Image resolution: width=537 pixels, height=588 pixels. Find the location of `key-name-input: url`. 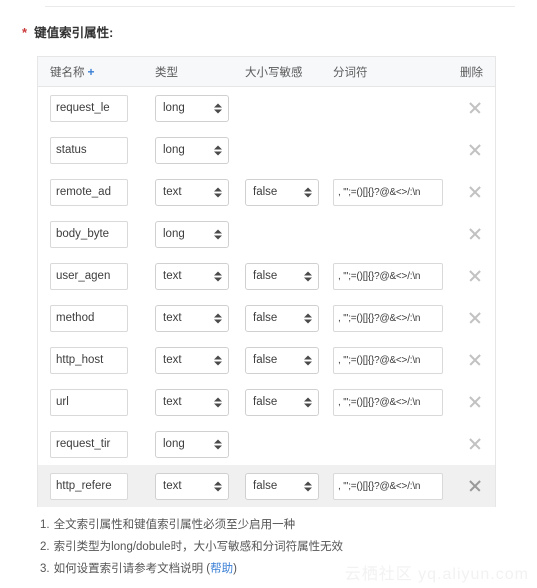

key-name-input: url is located at coordinates (89, 402).